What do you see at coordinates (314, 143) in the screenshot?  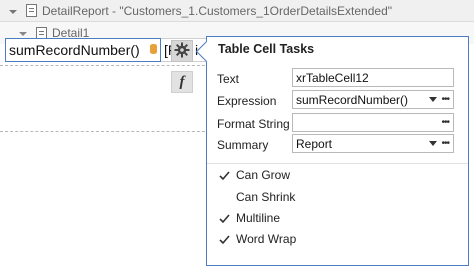 I see `summary-value: Report` at bounding box center [314, 143].